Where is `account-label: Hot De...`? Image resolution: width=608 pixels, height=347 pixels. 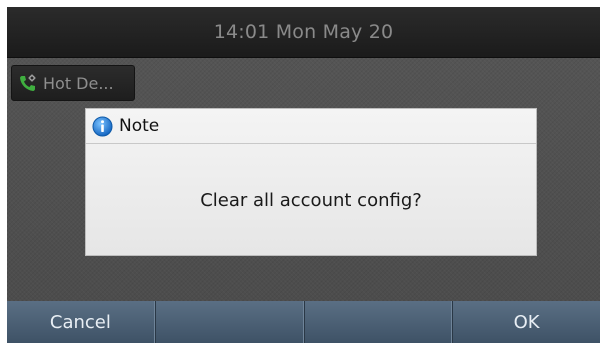
account-label: Hot De... is located at coordinates (78, 83).